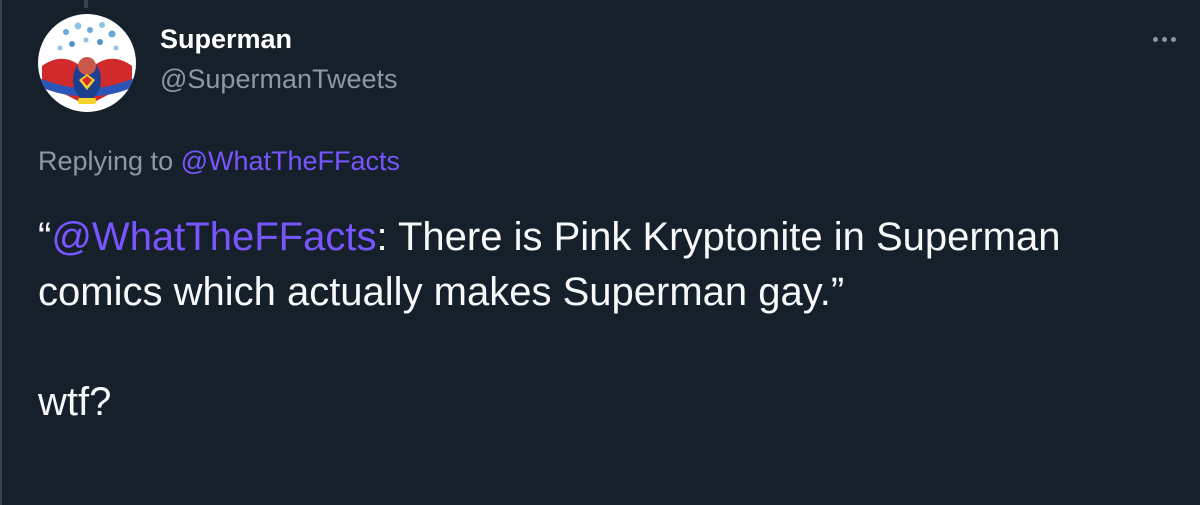 This screenshot has width=1200, height=505. I want to click on superman-avatar-icon, so click(87, 63).